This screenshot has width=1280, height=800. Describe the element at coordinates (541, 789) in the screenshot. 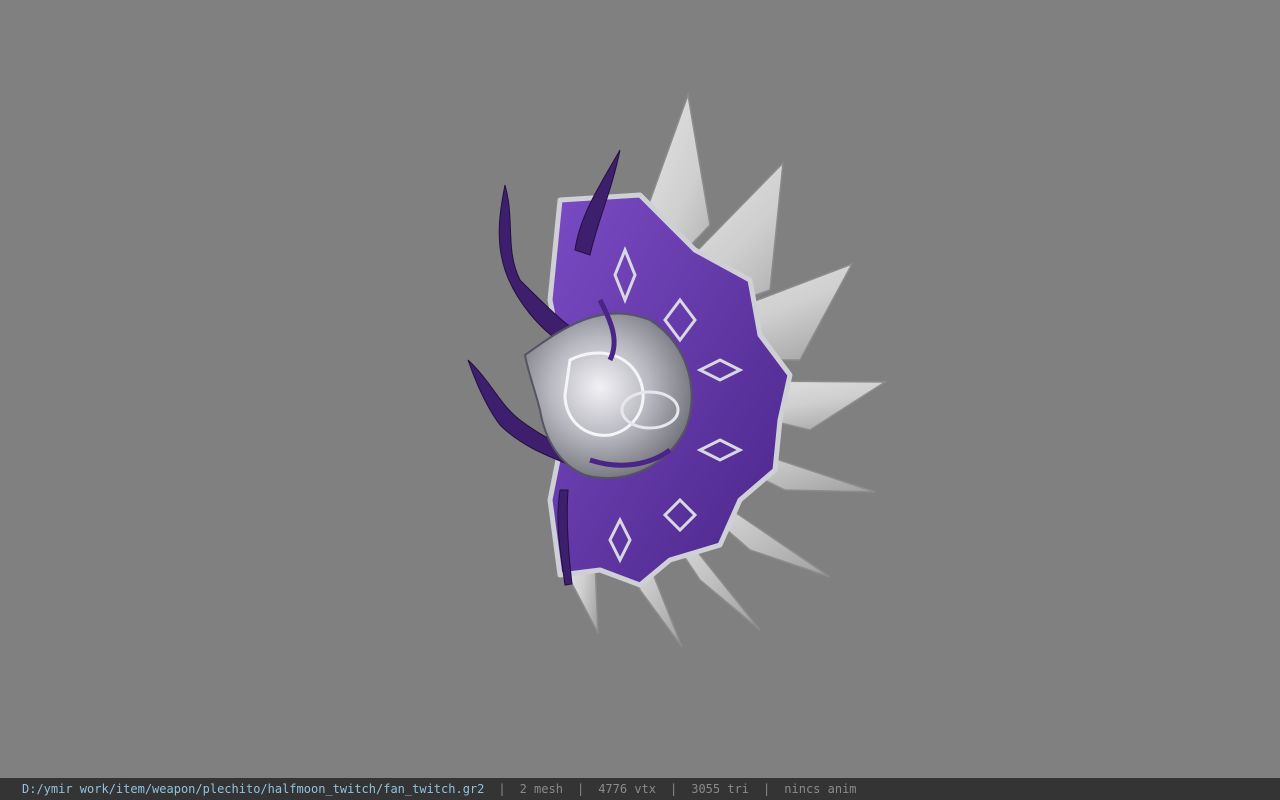

I see `mesh-count: 2 mesh` at that location.